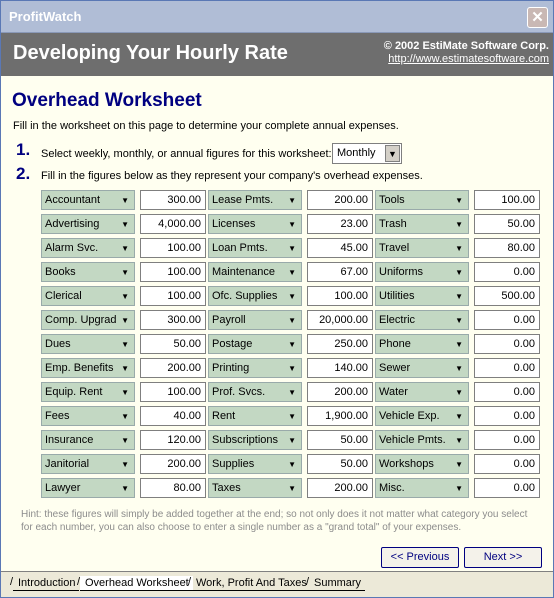 The image size is (554, 598). Describe the element at coordinates (135, 583) in the screenshot. I see `tab-overhead-worksheet: Overhead Worksheet` at that location.